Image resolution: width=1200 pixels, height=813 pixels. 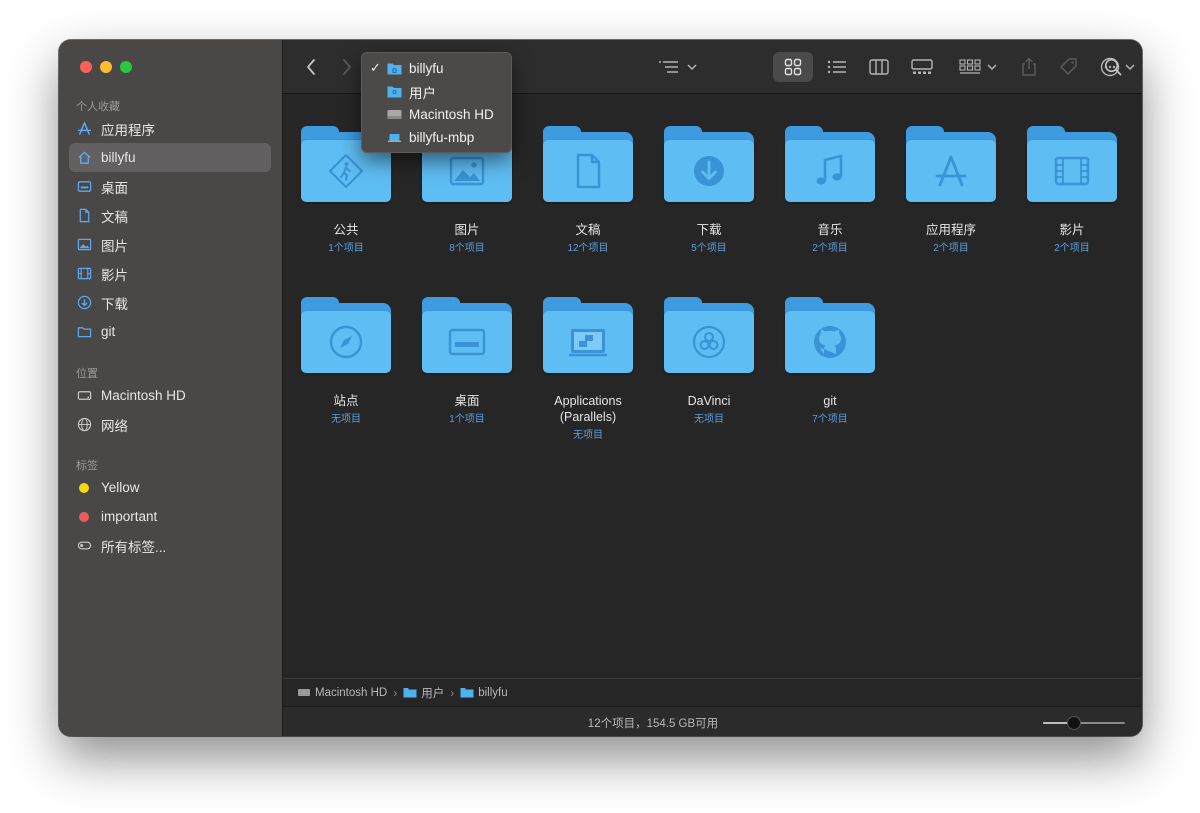 I want to click on sidebar-item-label: 下载, so click(x=114, y=304).